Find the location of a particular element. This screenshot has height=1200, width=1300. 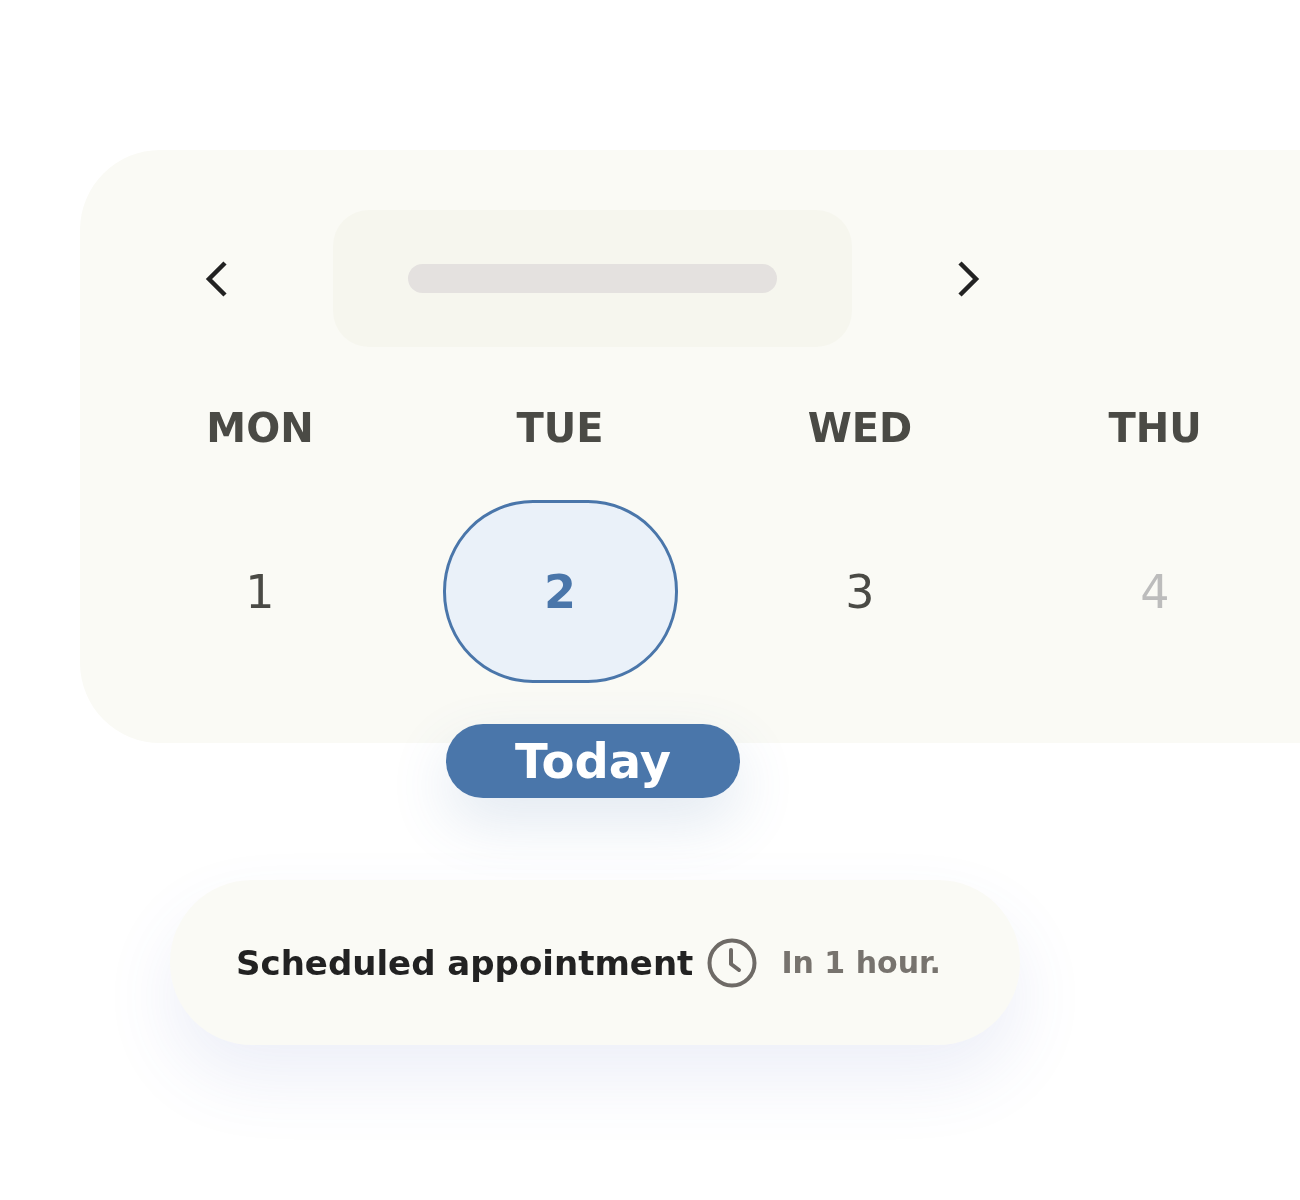

chevron-right-icon is located at coordinates (969, 278).